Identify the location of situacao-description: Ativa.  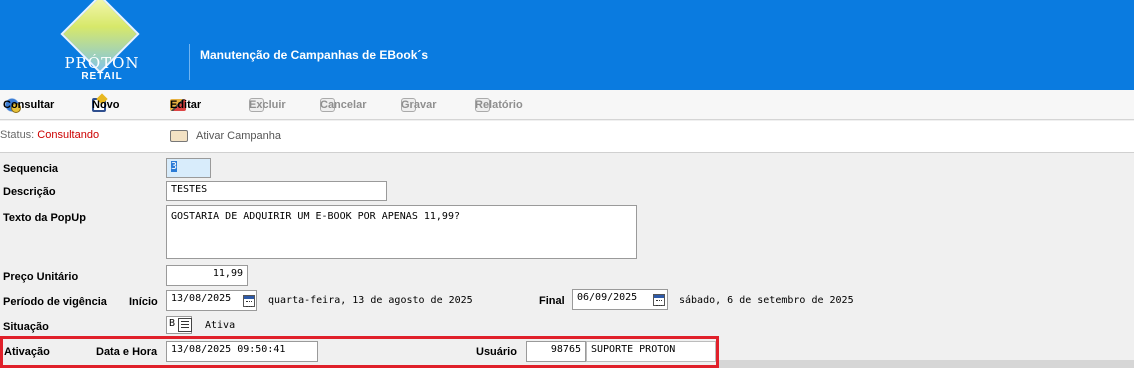
(220, 325).